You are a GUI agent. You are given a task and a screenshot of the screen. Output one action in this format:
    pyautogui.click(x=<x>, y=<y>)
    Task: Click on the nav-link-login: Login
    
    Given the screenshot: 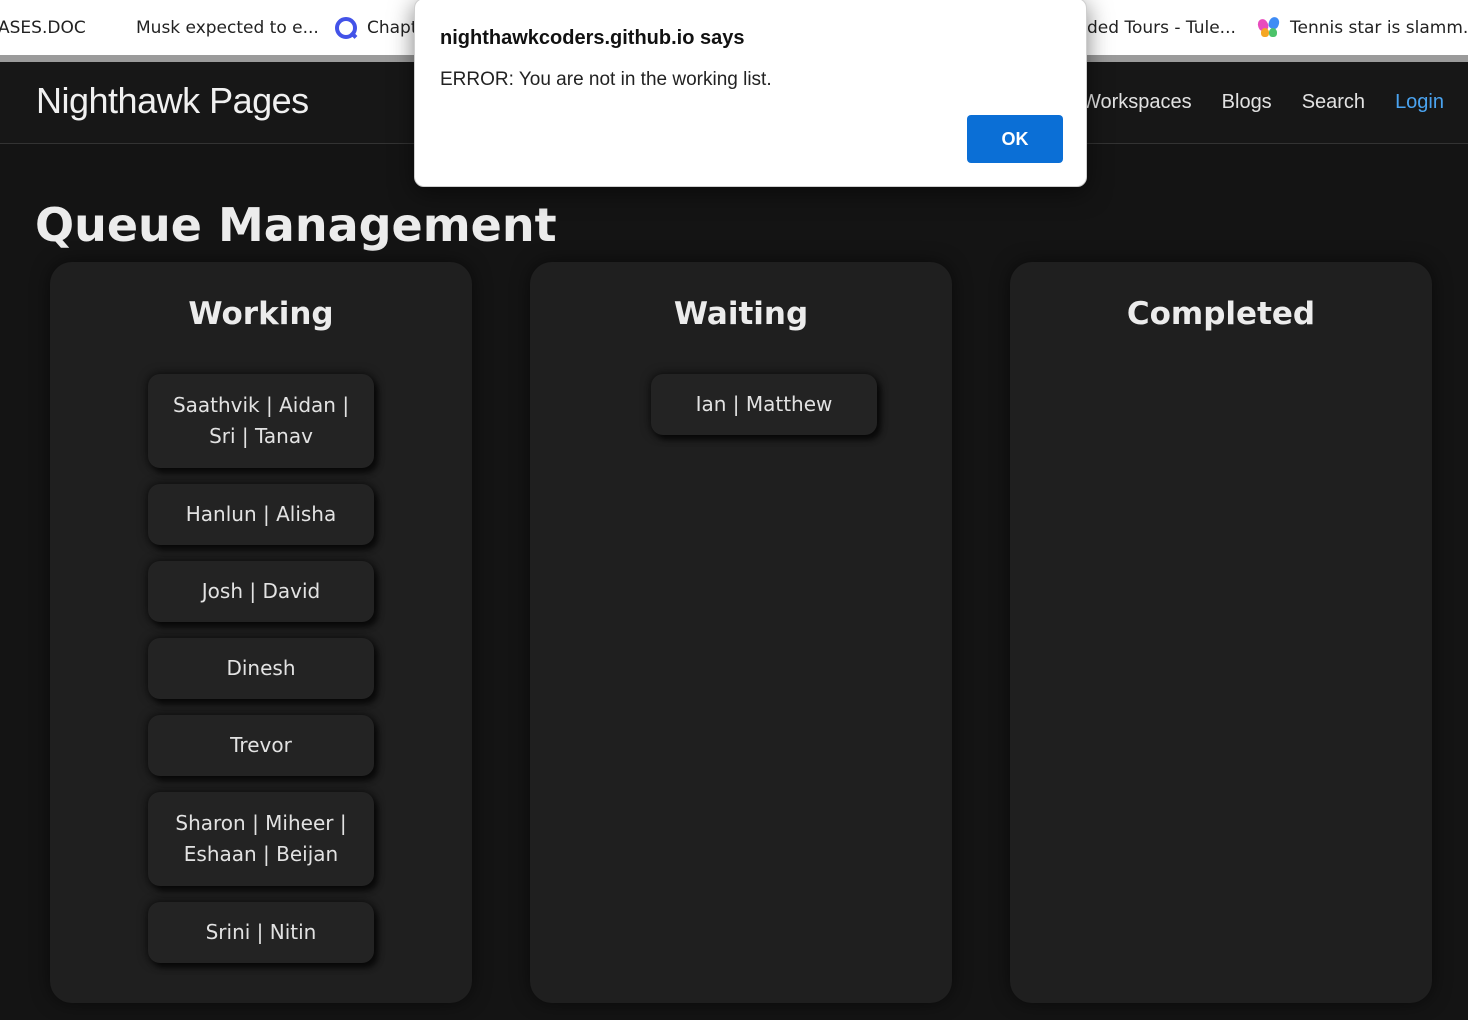 What is the action you would take?
    pyautogui.click(x=1419, y=102)
    